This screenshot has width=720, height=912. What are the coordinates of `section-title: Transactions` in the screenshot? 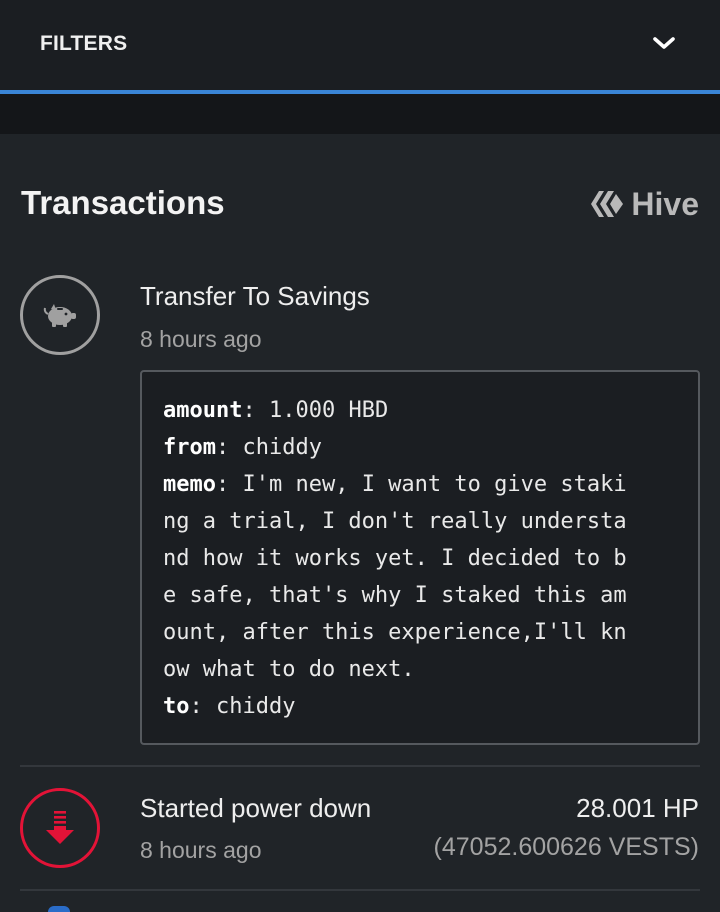 It's located at (123, 202).